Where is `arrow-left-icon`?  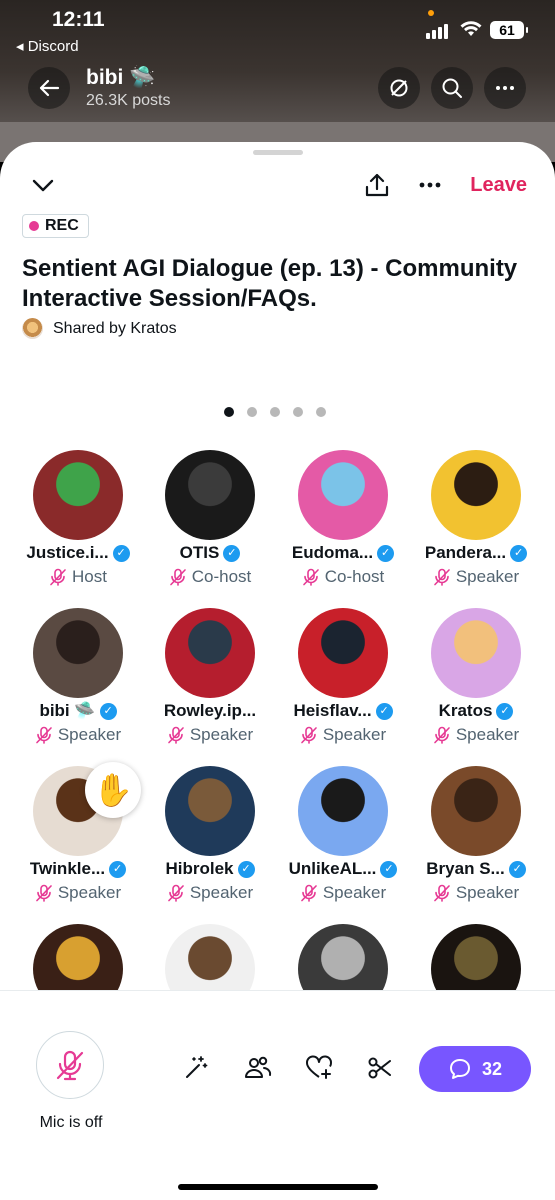
arrow-left-icon is located at coordinates (49, 88).